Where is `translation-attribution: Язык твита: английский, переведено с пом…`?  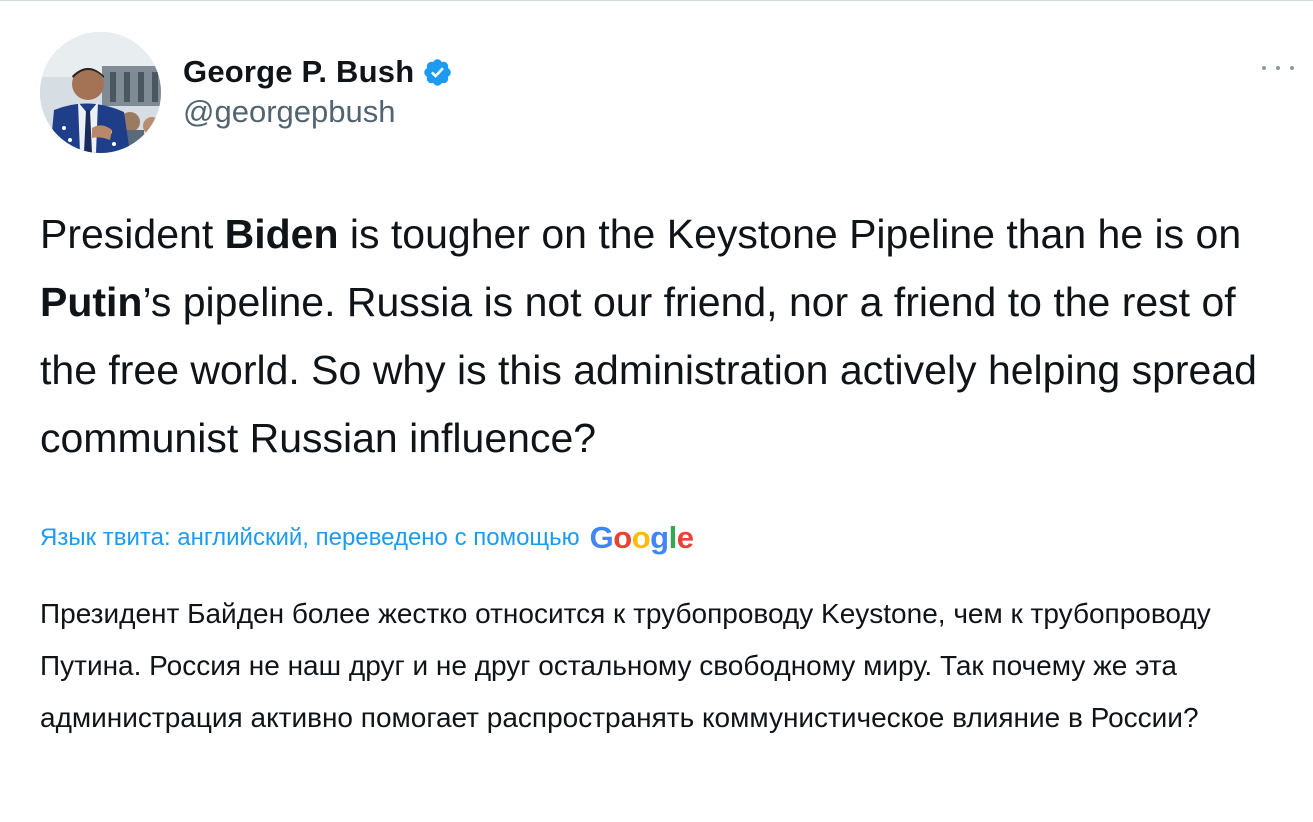
translation-attribution: Язык твита: английский, переведено с пом… is located at coordinates (367, 538).